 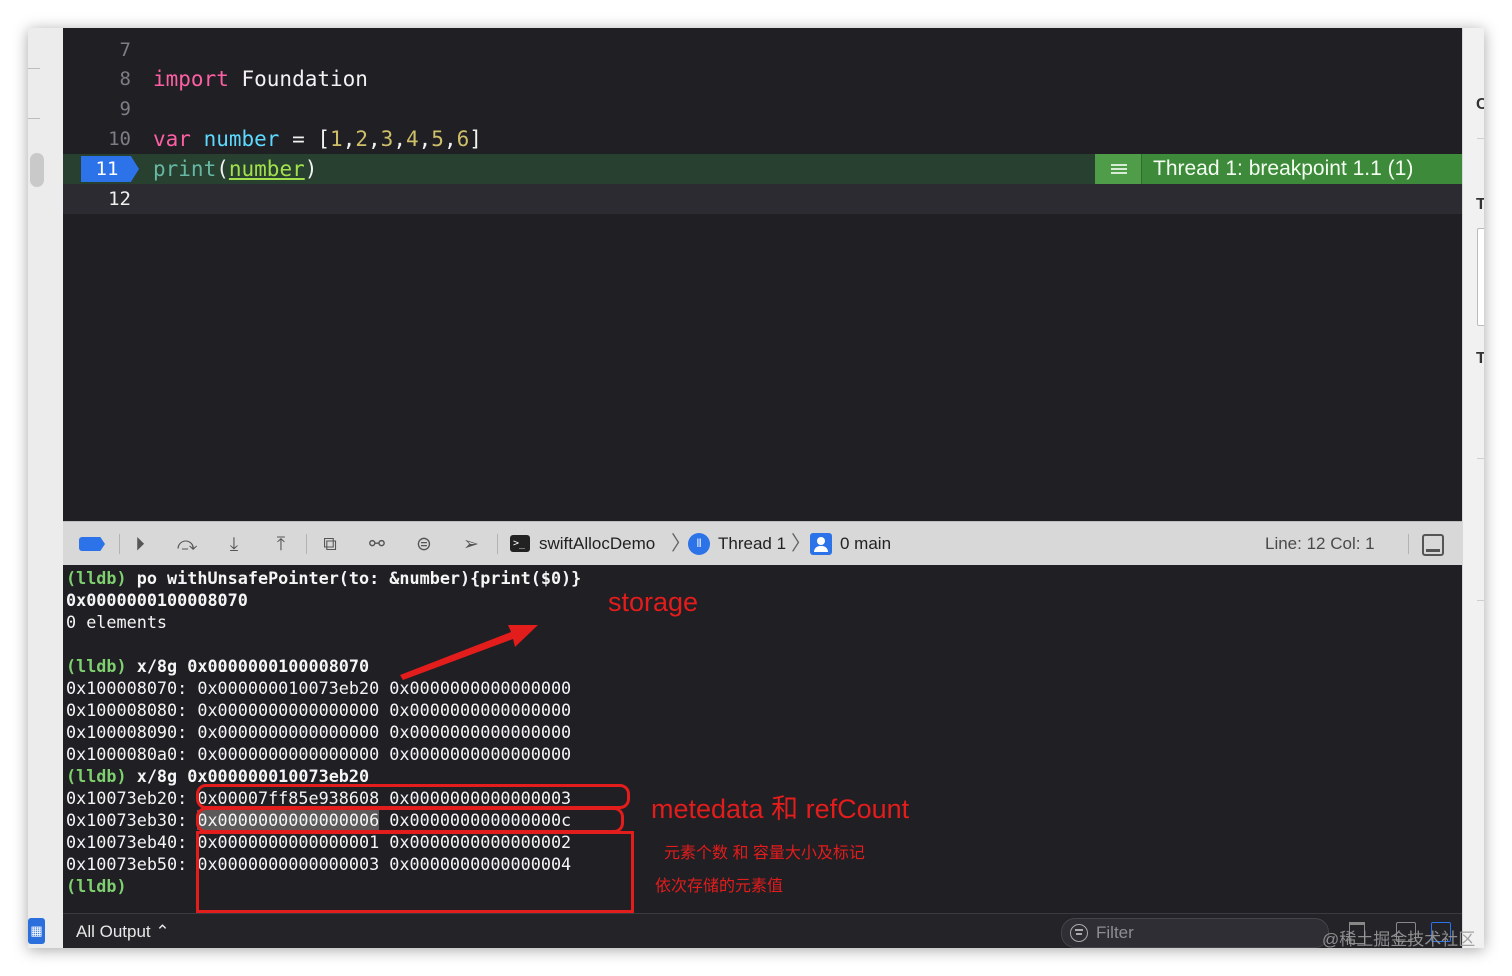 What do you see at coordinates (37, 170) in the screenshot?
I see `navigator-scrollbar` at bounding box center [37, 170].